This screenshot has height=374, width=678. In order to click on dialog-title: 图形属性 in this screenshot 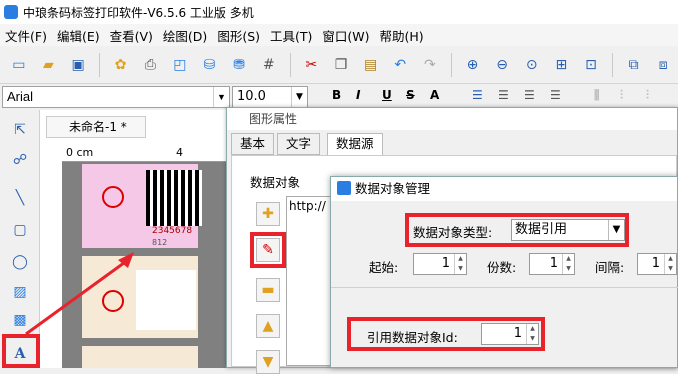, I will do `click(452, 119)`.